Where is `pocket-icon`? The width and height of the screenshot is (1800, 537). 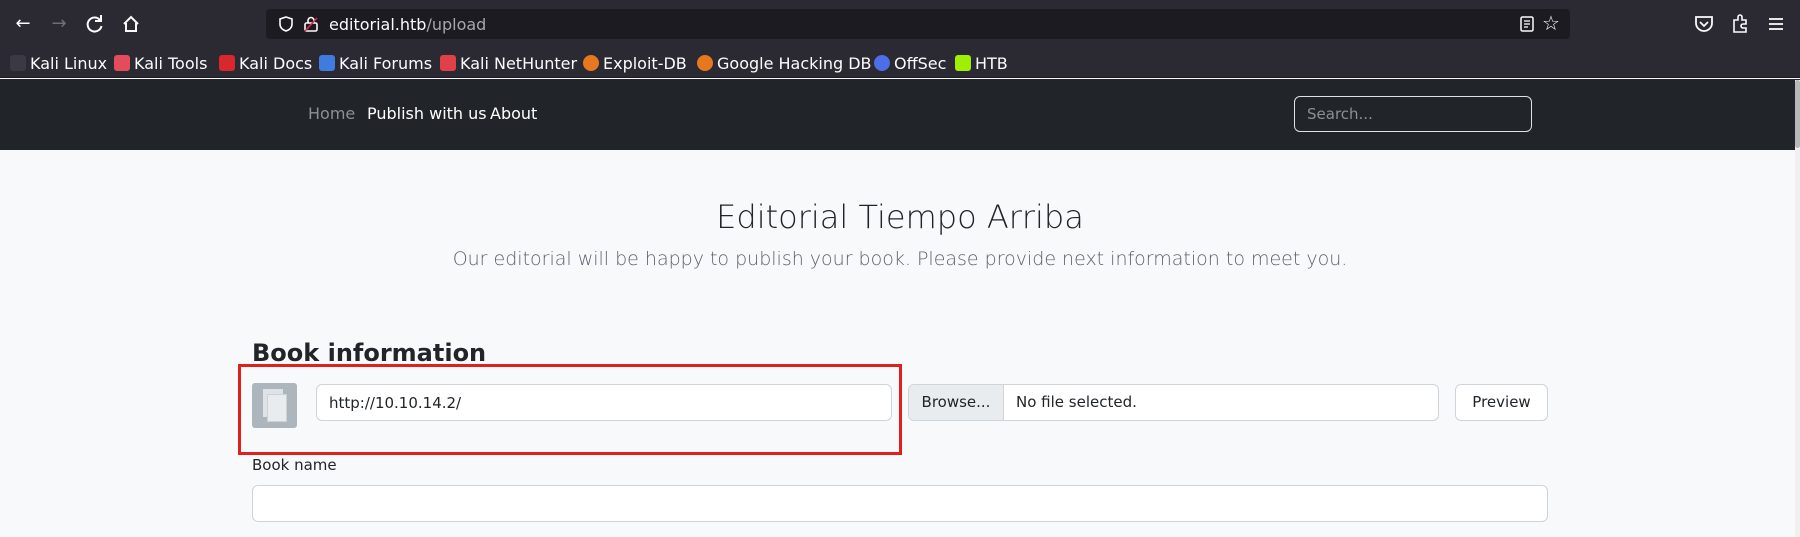 pocket-icon is located at coordinates (1704, 24).